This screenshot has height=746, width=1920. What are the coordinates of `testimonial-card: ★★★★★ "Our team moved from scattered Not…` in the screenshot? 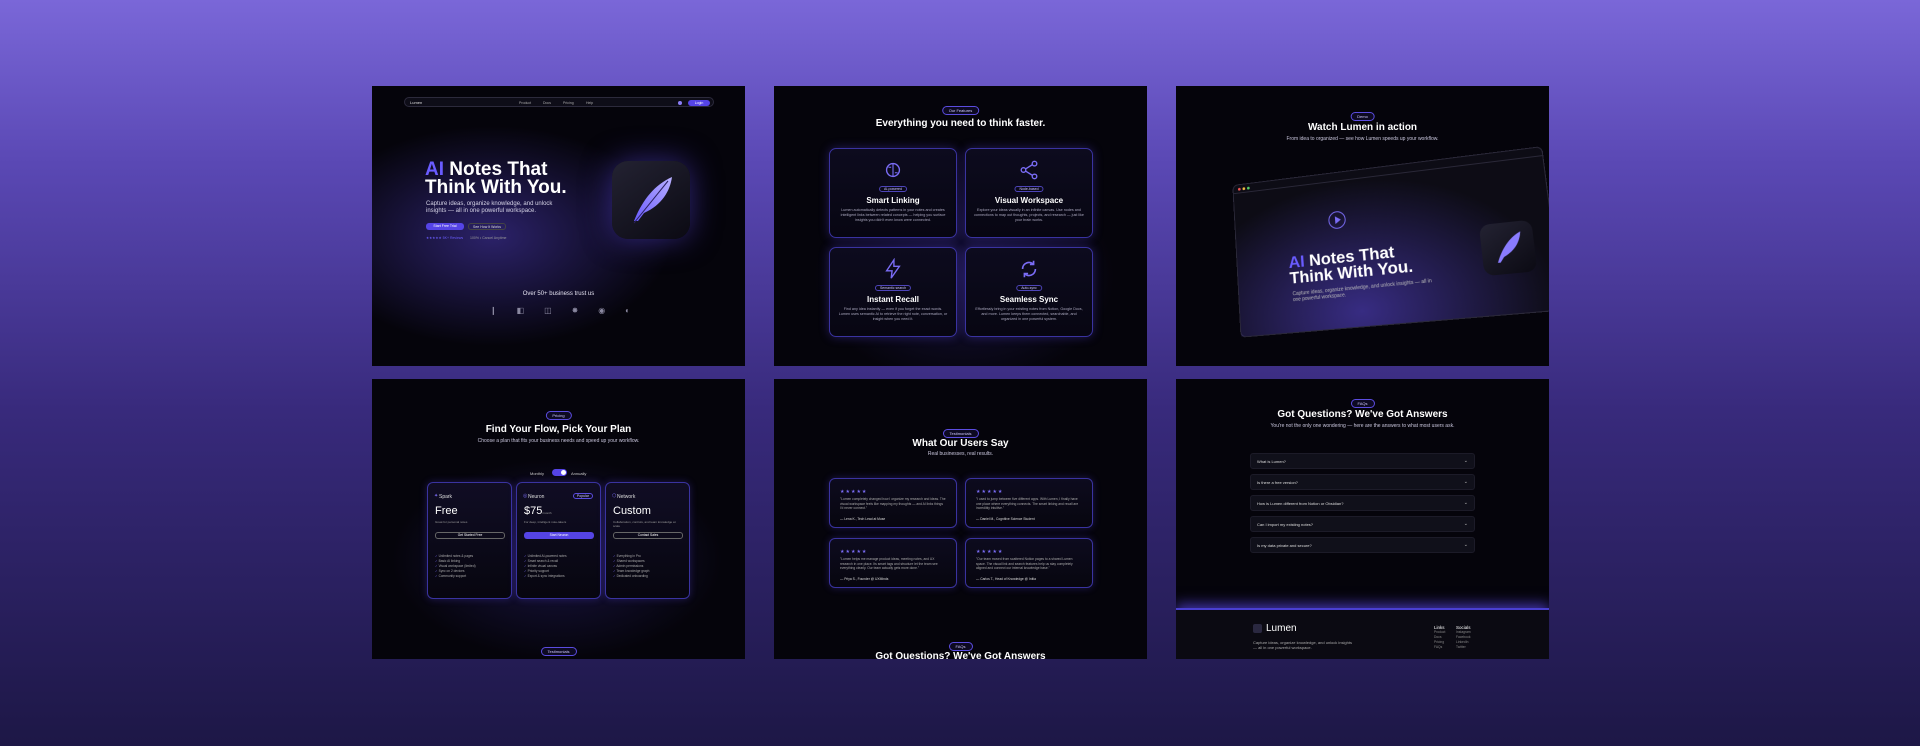 It's located at (1029, 563).